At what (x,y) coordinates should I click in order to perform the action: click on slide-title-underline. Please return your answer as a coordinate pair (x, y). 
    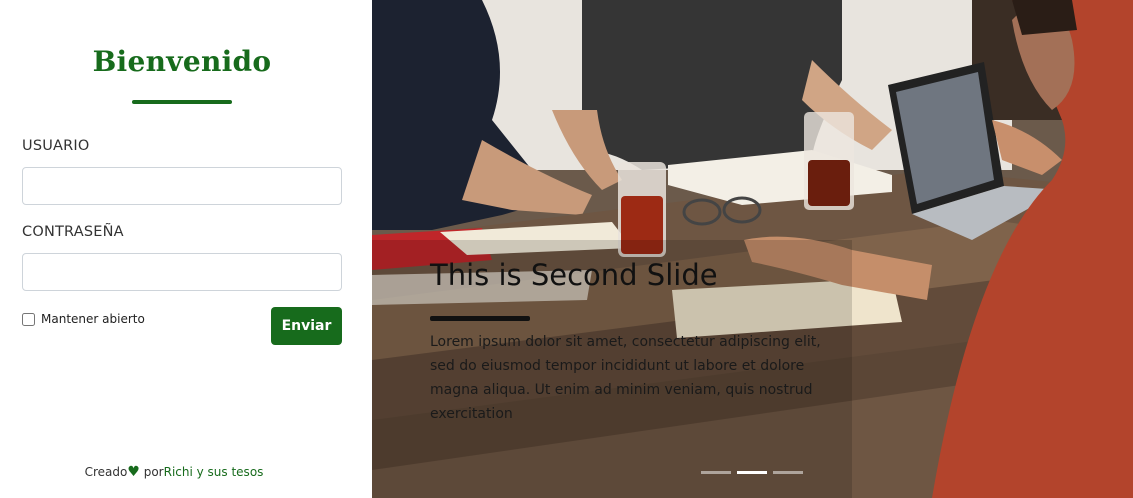
    Looking at the image, I should click on (480, 318).